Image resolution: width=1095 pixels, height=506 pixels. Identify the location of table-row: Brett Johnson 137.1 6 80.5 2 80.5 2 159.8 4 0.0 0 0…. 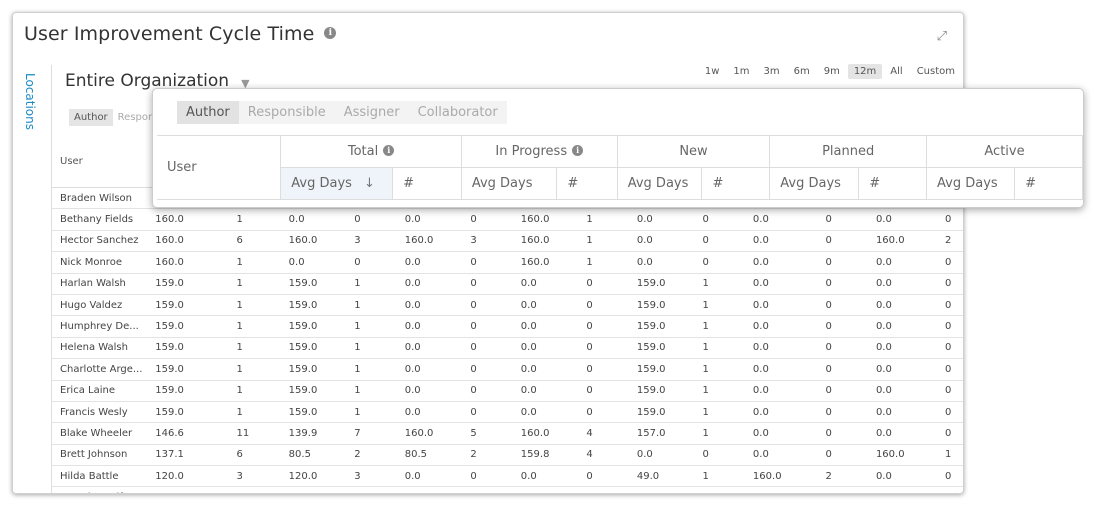
(507, 455).